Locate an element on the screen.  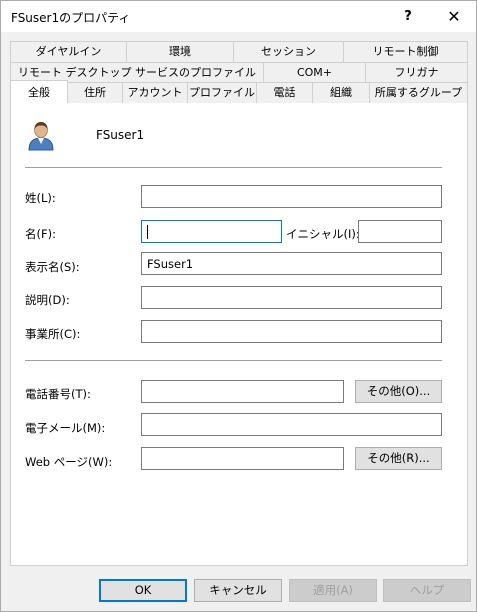
separator-top is located at coordinates (233, 167).